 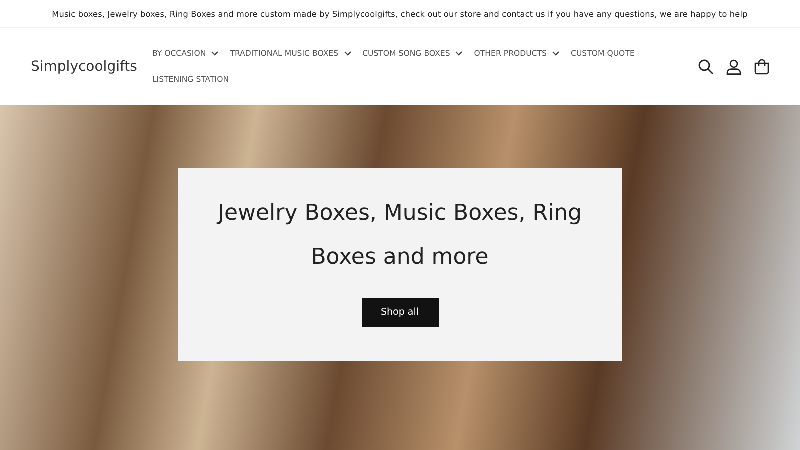 What do you see at coordinates (84, 66) in the screenshot?
I see `store-logo: Simplycoolgifts` at bounding box center [84, 66].